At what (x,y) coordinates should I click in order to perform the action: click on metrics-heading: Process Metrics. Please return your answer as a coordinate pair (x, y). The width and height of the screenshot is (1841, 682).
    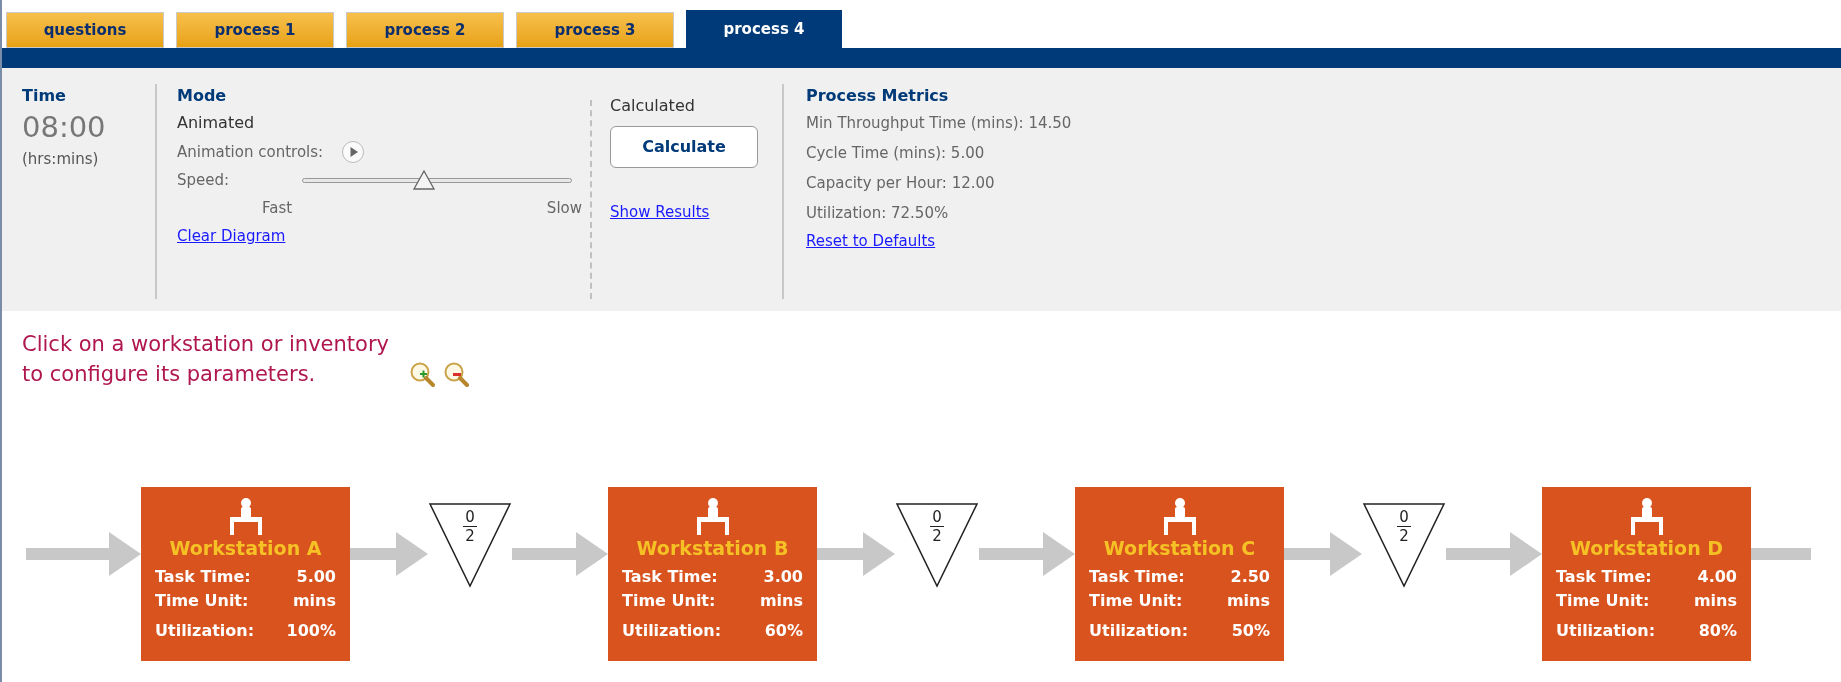
    Looking at the image, I should click on (878, 96).